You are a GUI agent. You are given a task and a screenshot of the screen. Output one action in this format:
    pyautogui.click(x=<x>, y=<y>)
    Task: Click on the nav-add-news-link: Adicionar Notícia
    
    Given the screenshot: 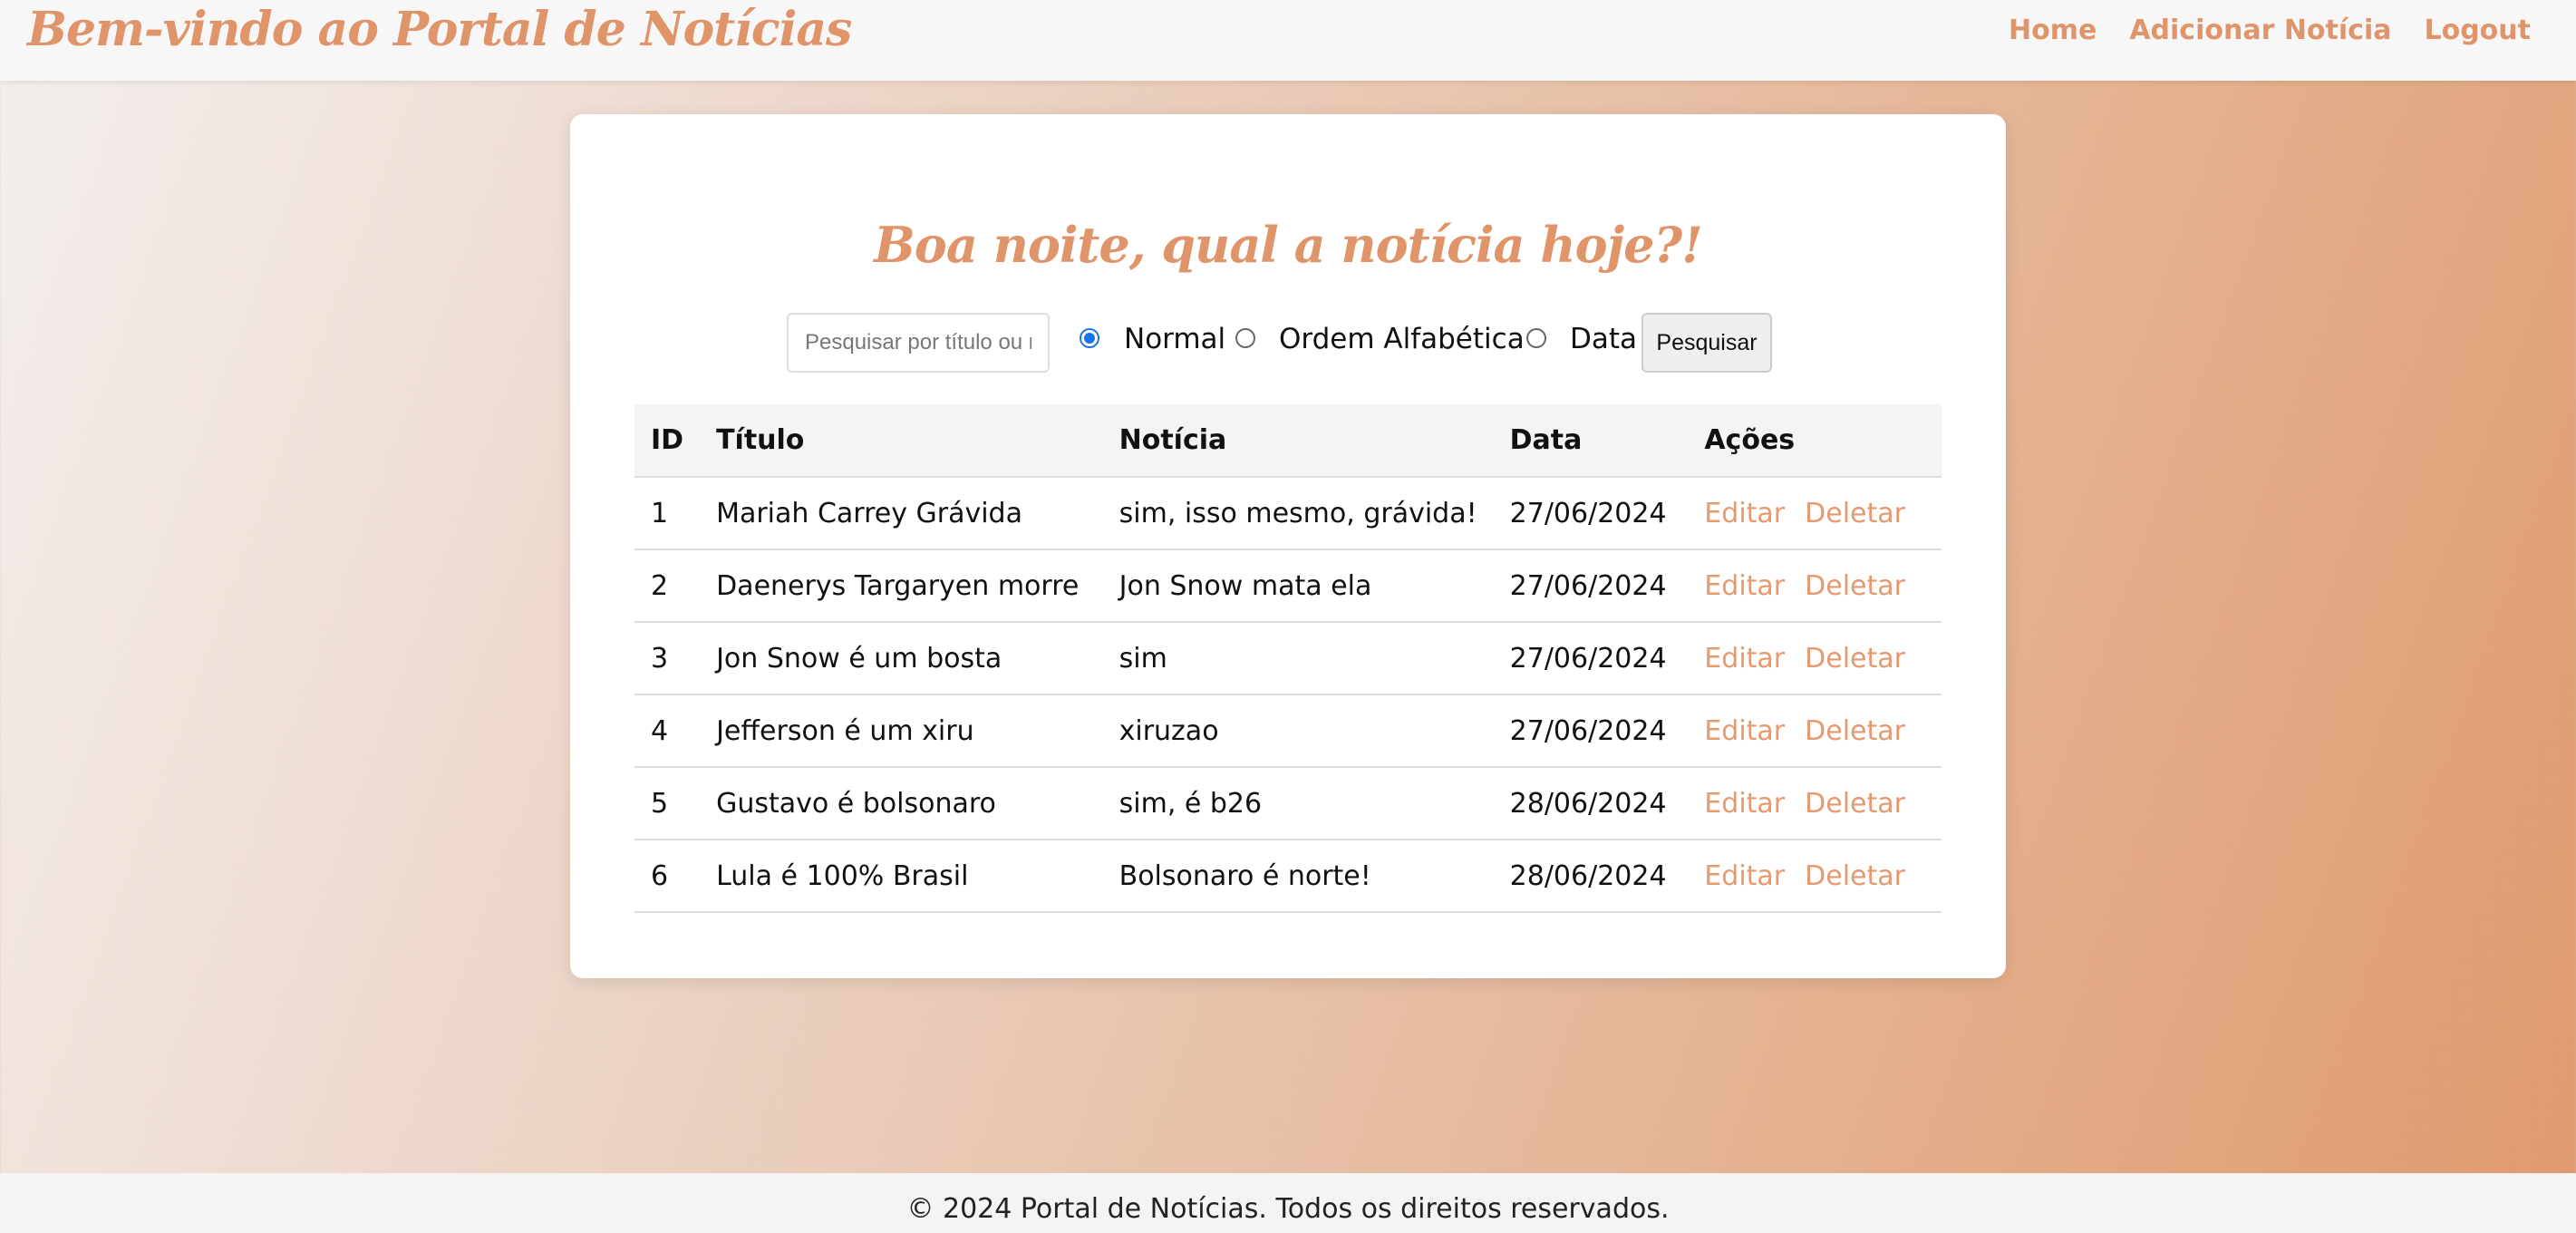 What is the action you would take?
    pyautogui.click(x=2260, y=30)
    